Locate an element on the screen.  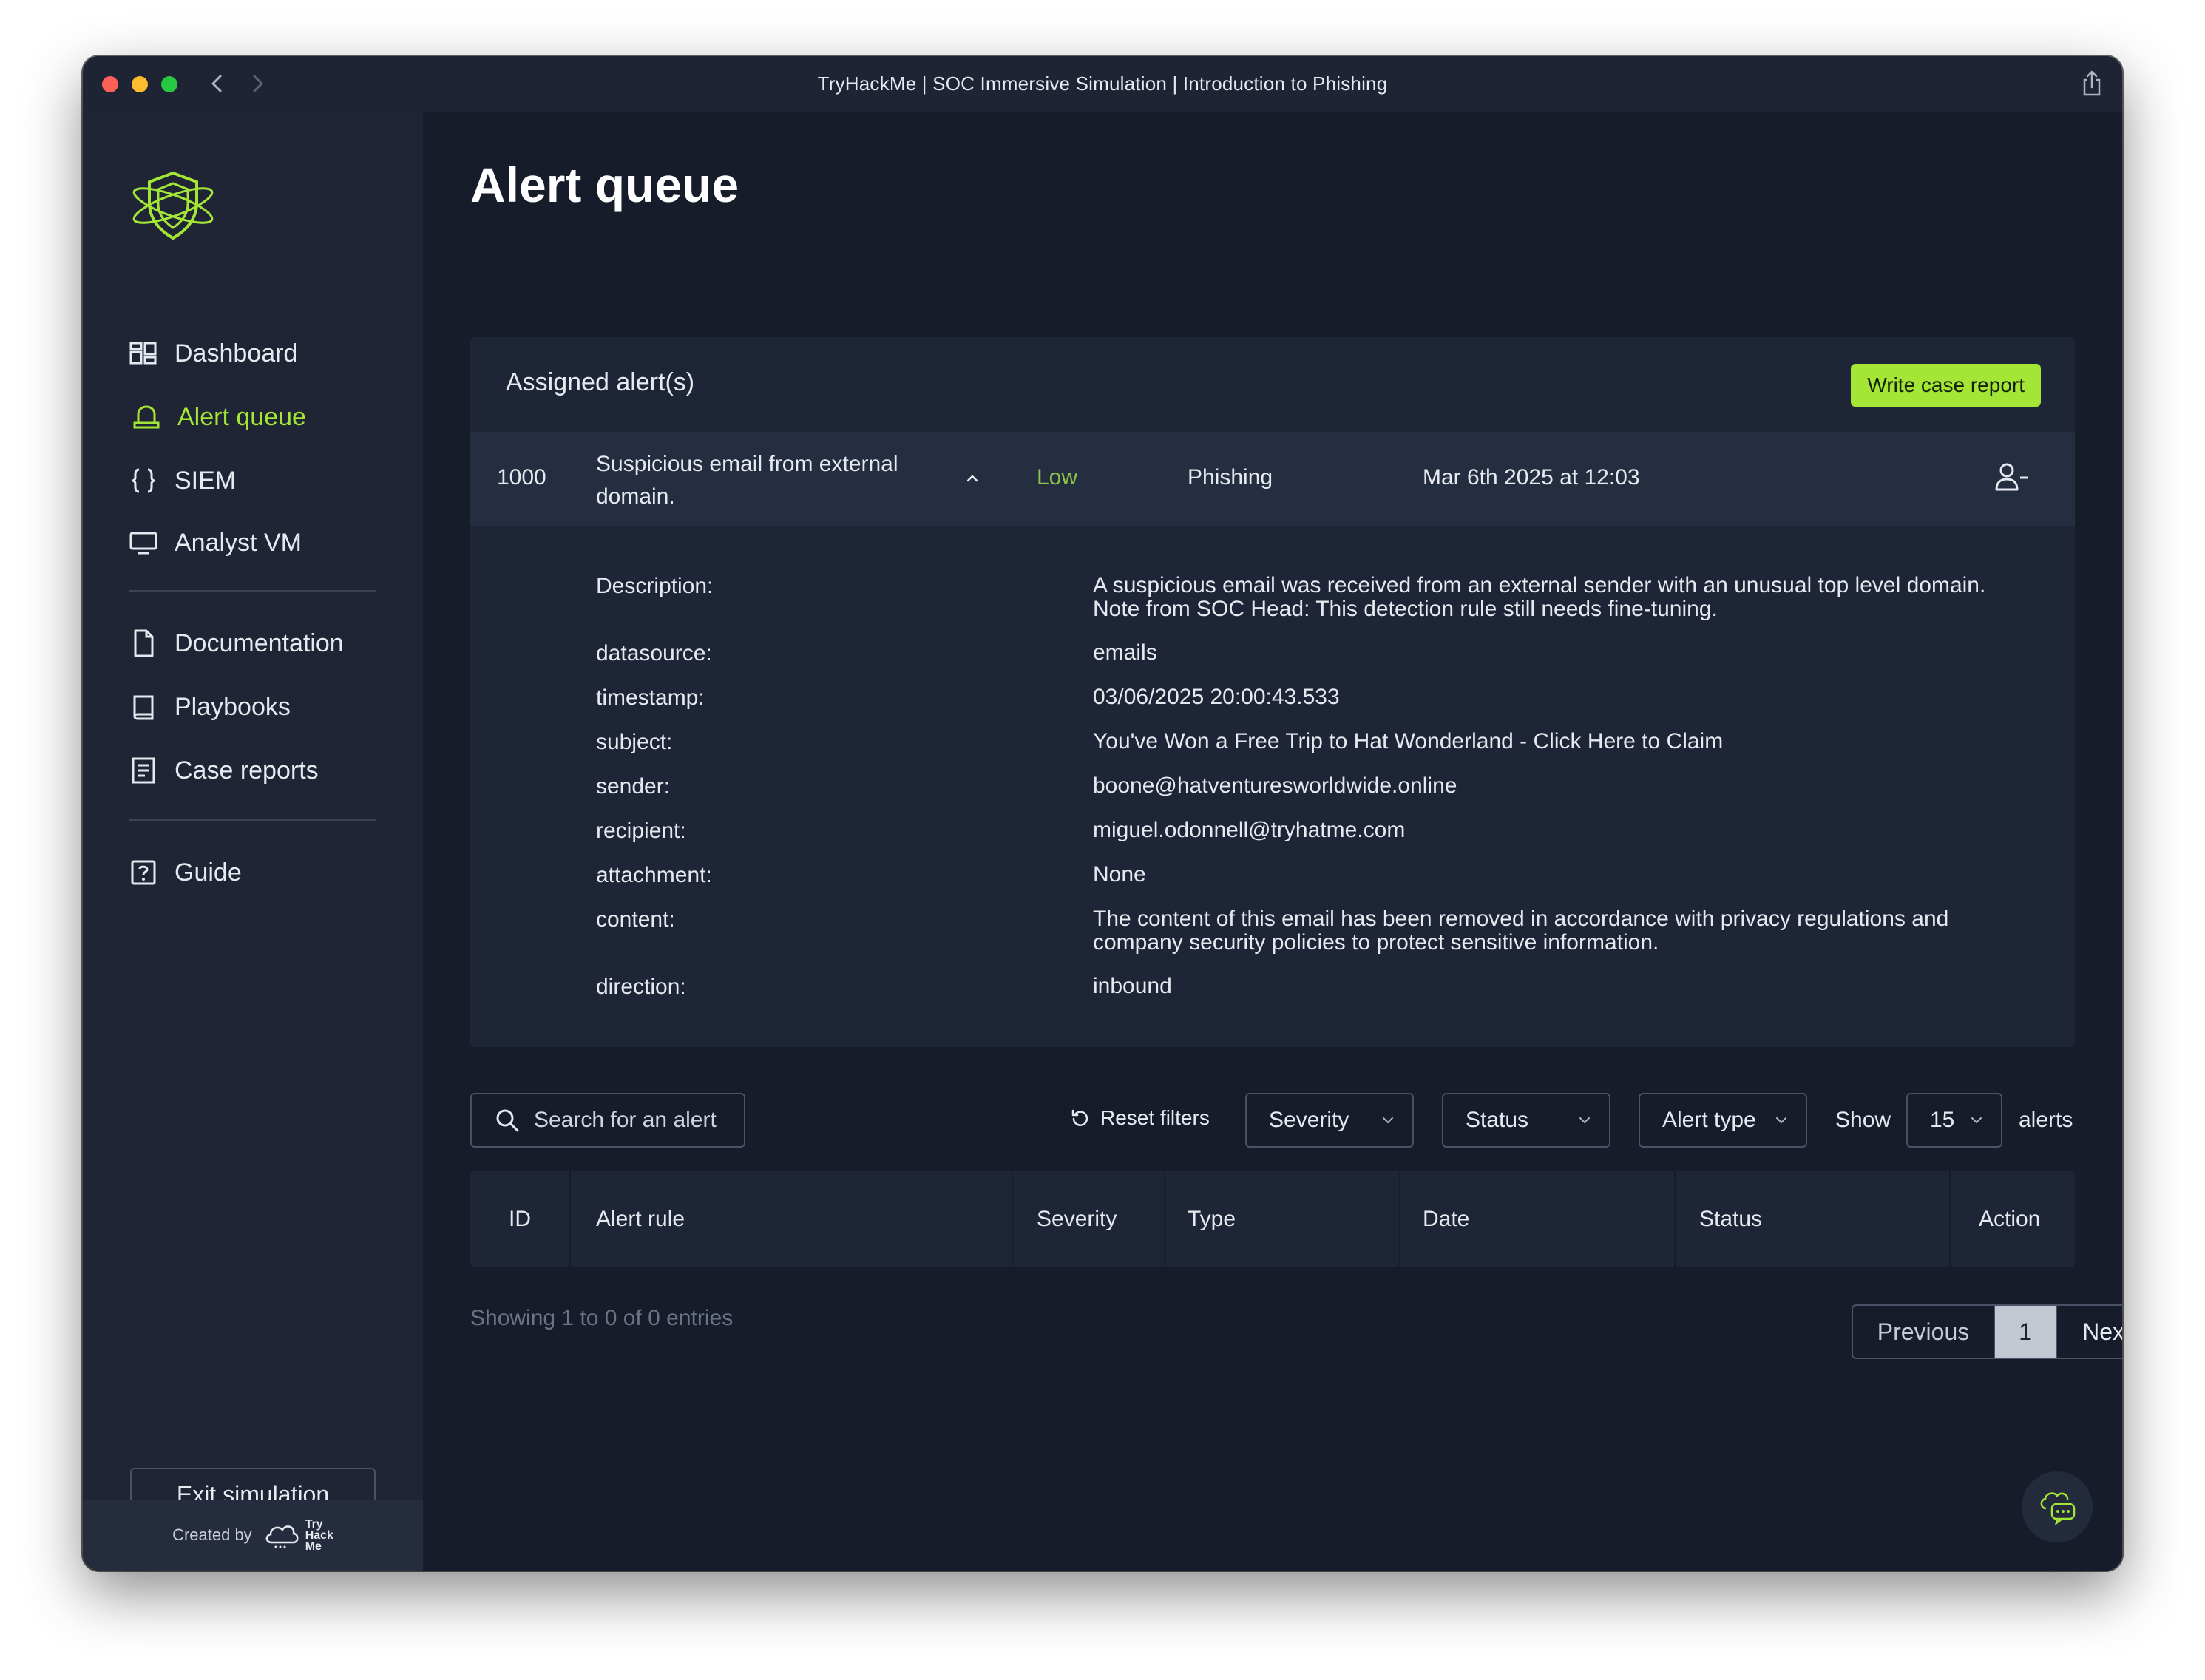
next-page-button: Next is located at coordinates (2089, 1332).